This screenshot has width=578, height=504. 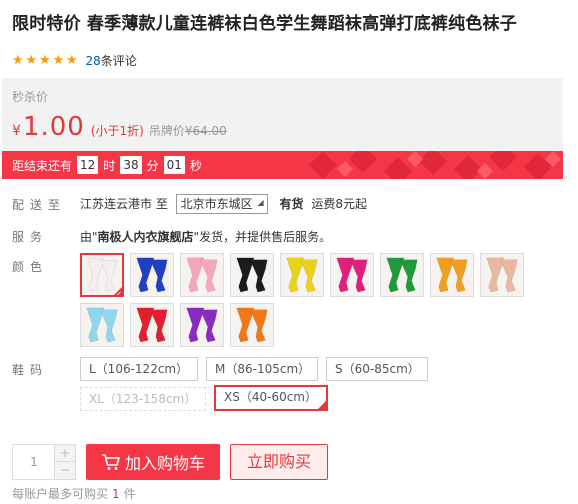 I want to click on add-to-cart-button: 加入购物车, so click(x=153, y=462).